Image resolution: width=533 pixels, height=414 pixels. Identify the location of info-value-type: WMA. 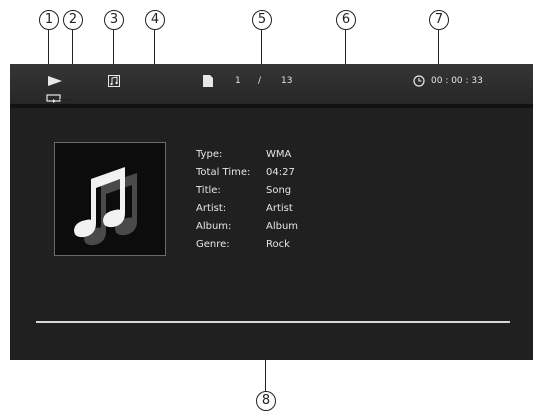
(279, 154).